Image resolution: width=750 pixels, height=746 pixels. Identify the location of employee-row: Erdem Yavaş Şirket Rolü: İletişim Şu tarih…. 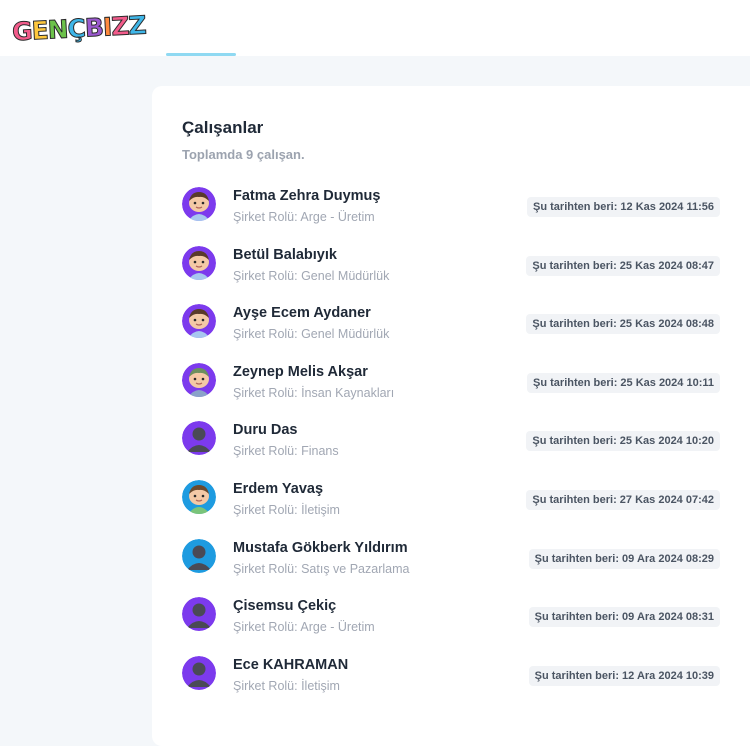
(465, 506).